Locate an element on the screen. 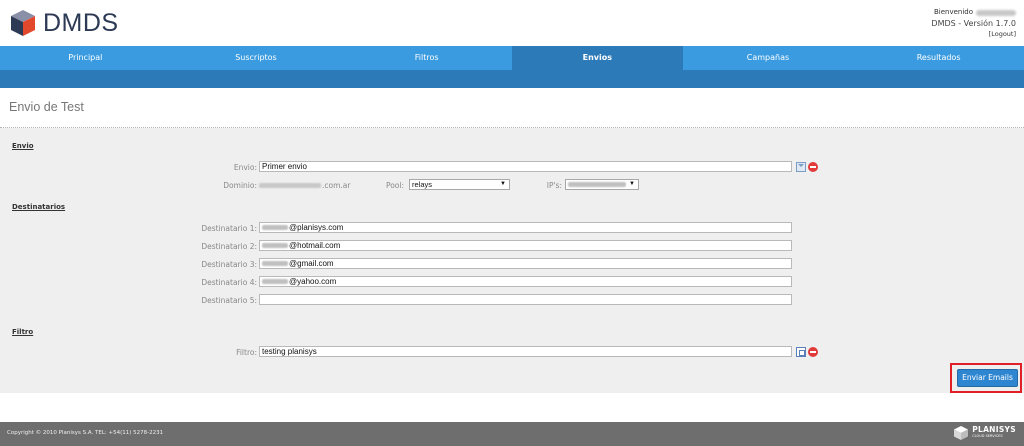 The image size is (1024, 446). welcome-text: Bienvenido is located at coordinates (953, 12).